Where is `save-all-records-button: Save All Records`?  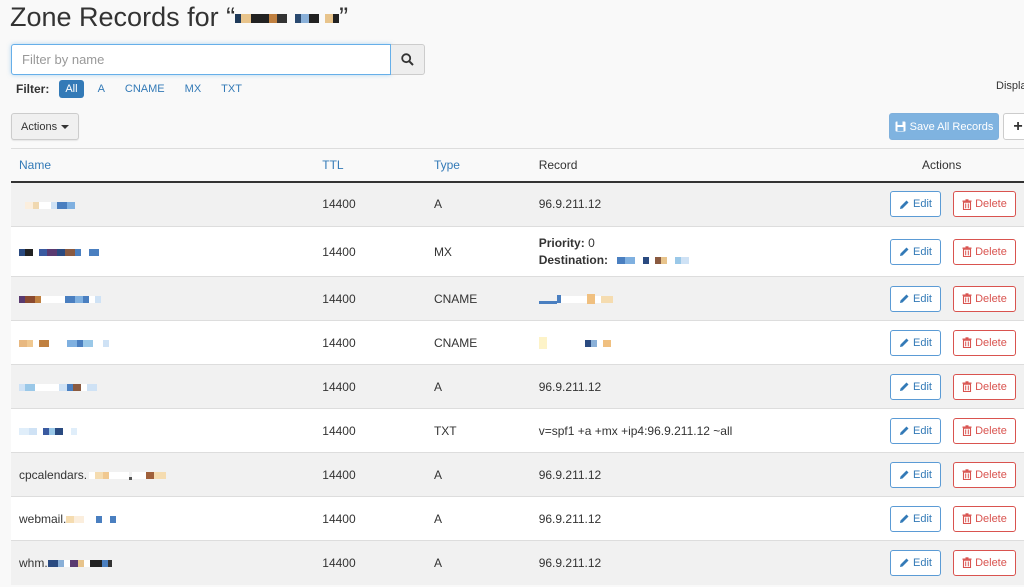 save-all-records-button: Save All Records is located at coordinates (944, 126).